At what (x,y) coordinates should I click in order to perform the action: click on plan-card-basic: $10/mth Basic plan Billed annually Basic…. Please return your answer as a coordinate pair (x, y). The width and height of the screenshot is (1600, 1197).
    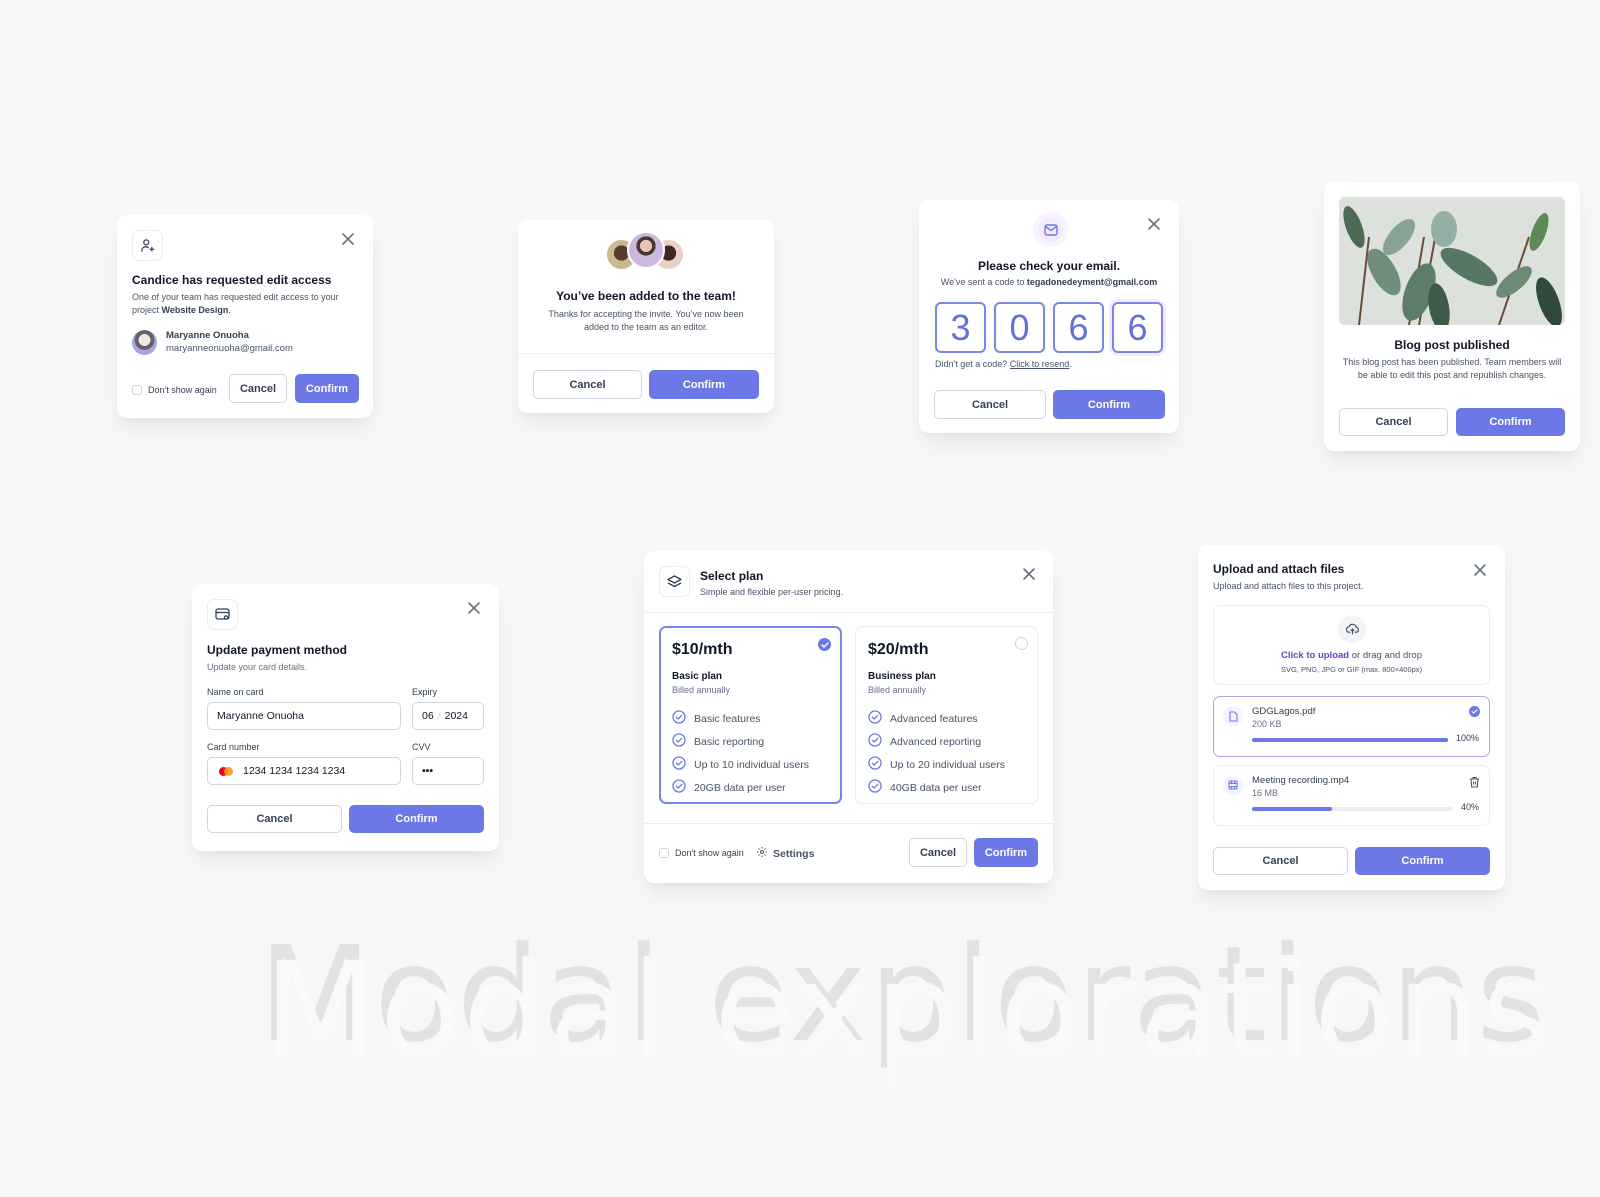
    Looking at the image, I should click on (750, 715).